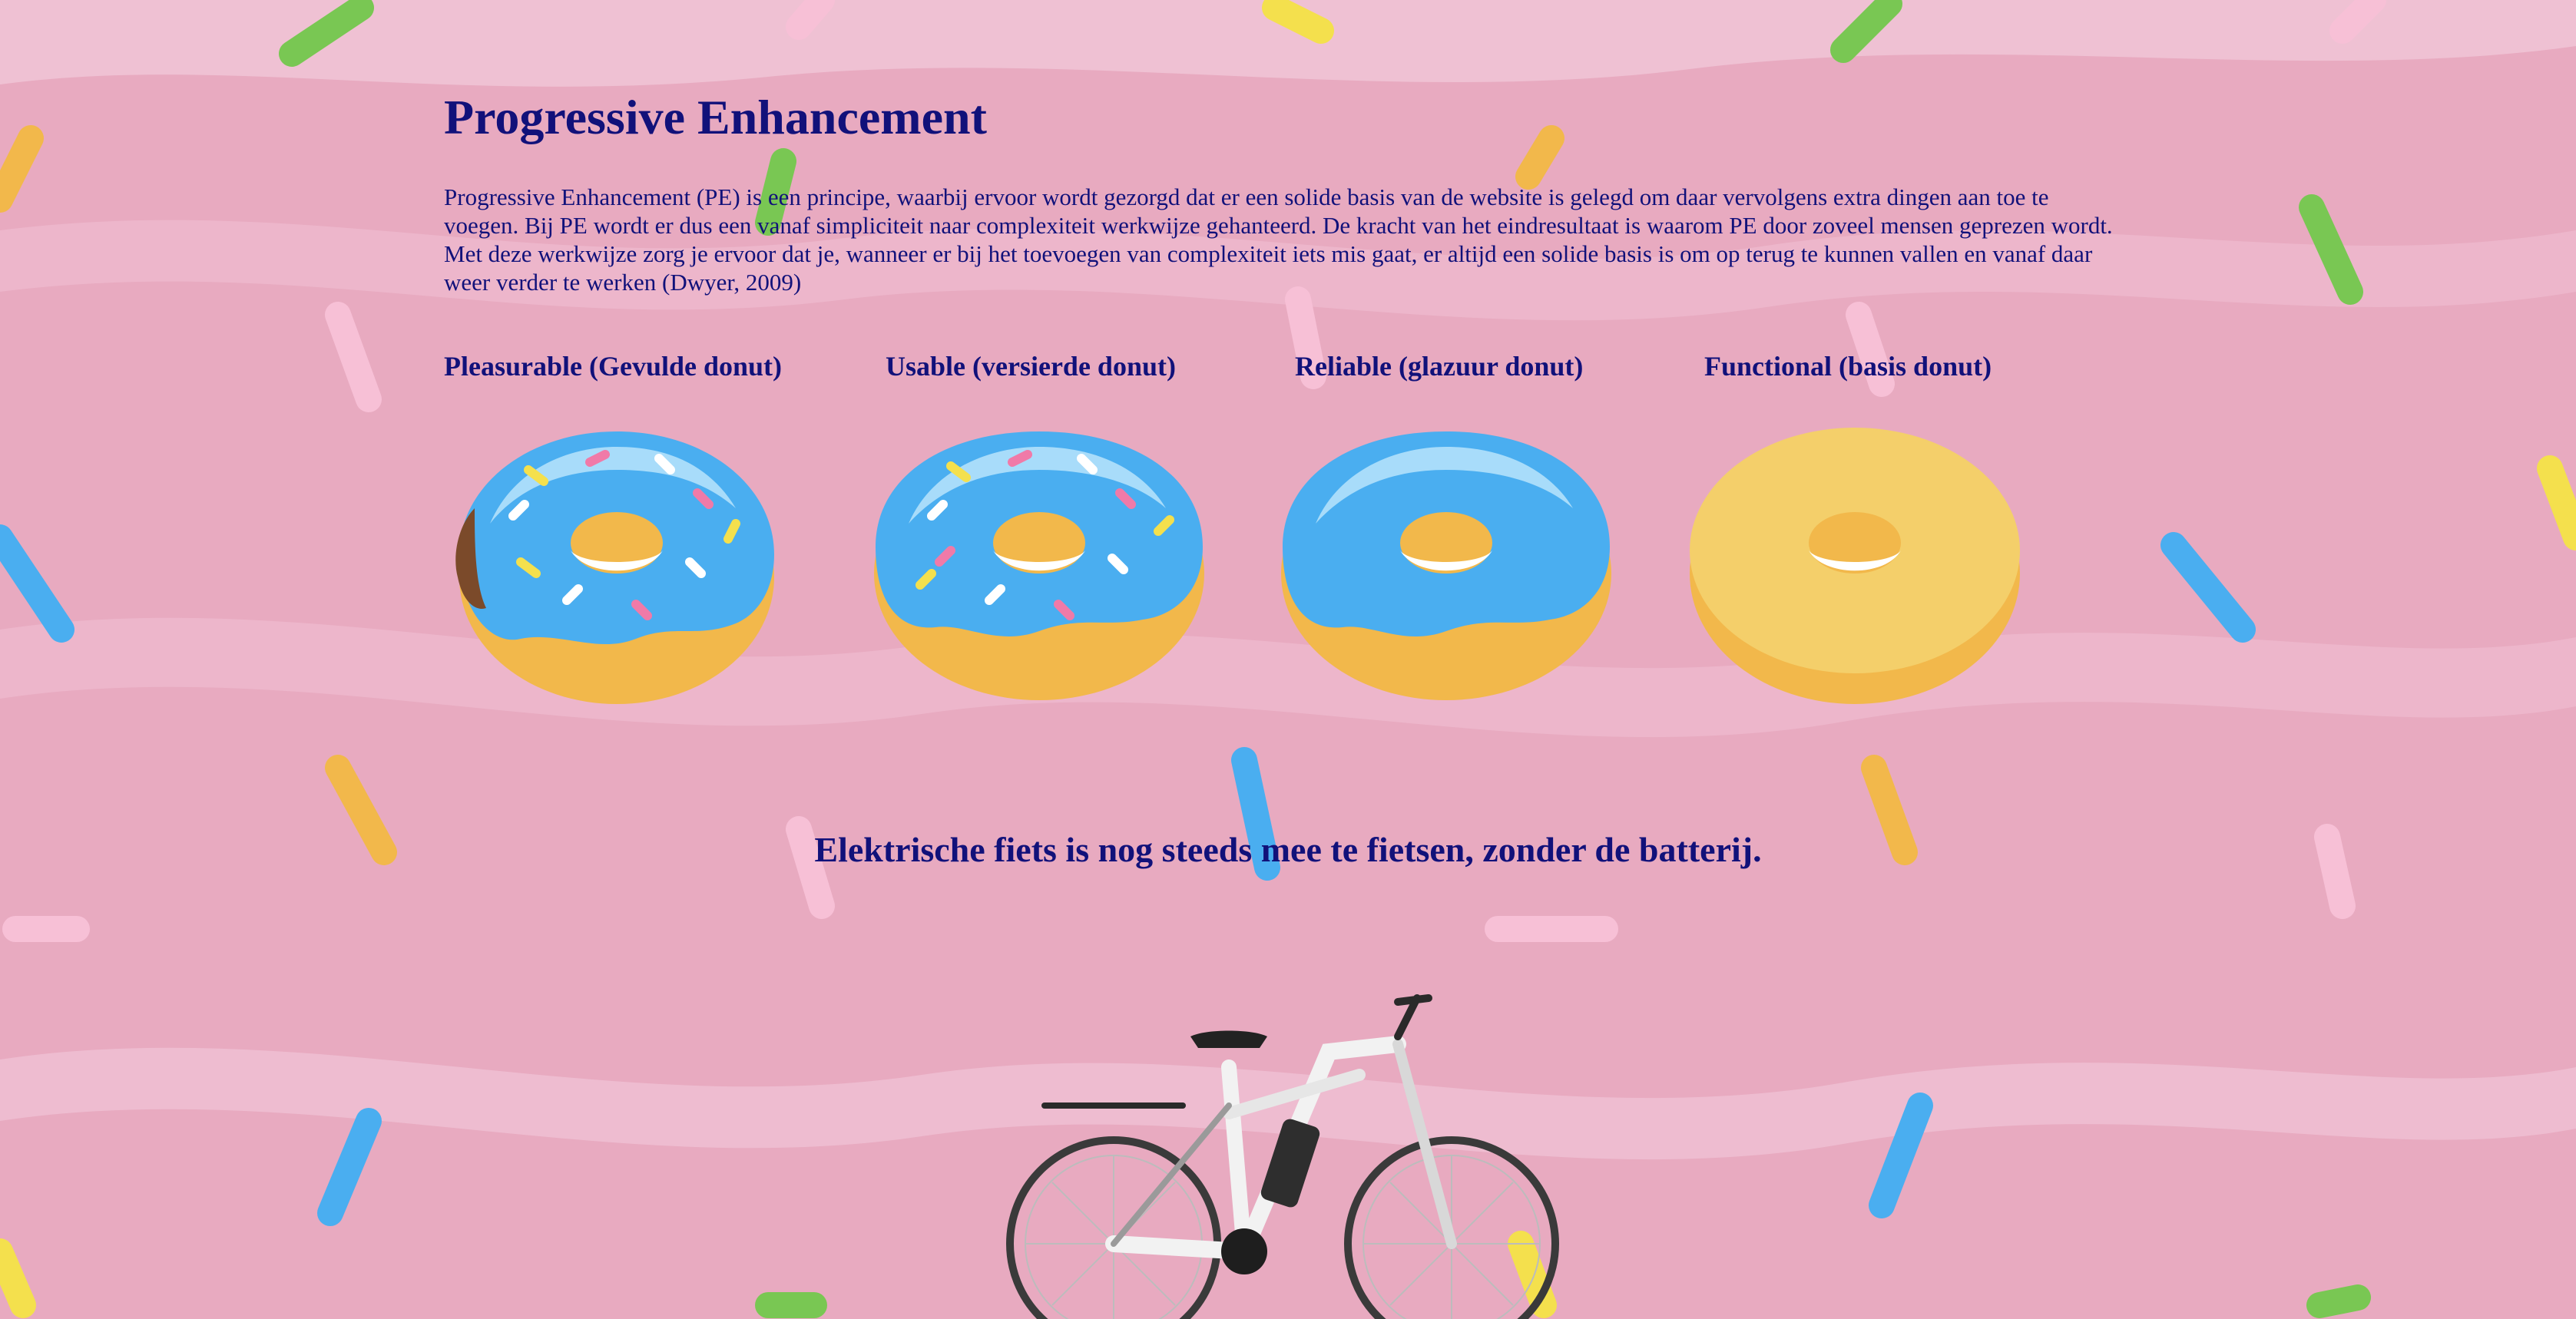  What do you see at coordinates (1439, 366) in the screenshot?
I see `donut-heading-reliable: Reliable (glazuur donut)` at bounding box center [1439, 366].